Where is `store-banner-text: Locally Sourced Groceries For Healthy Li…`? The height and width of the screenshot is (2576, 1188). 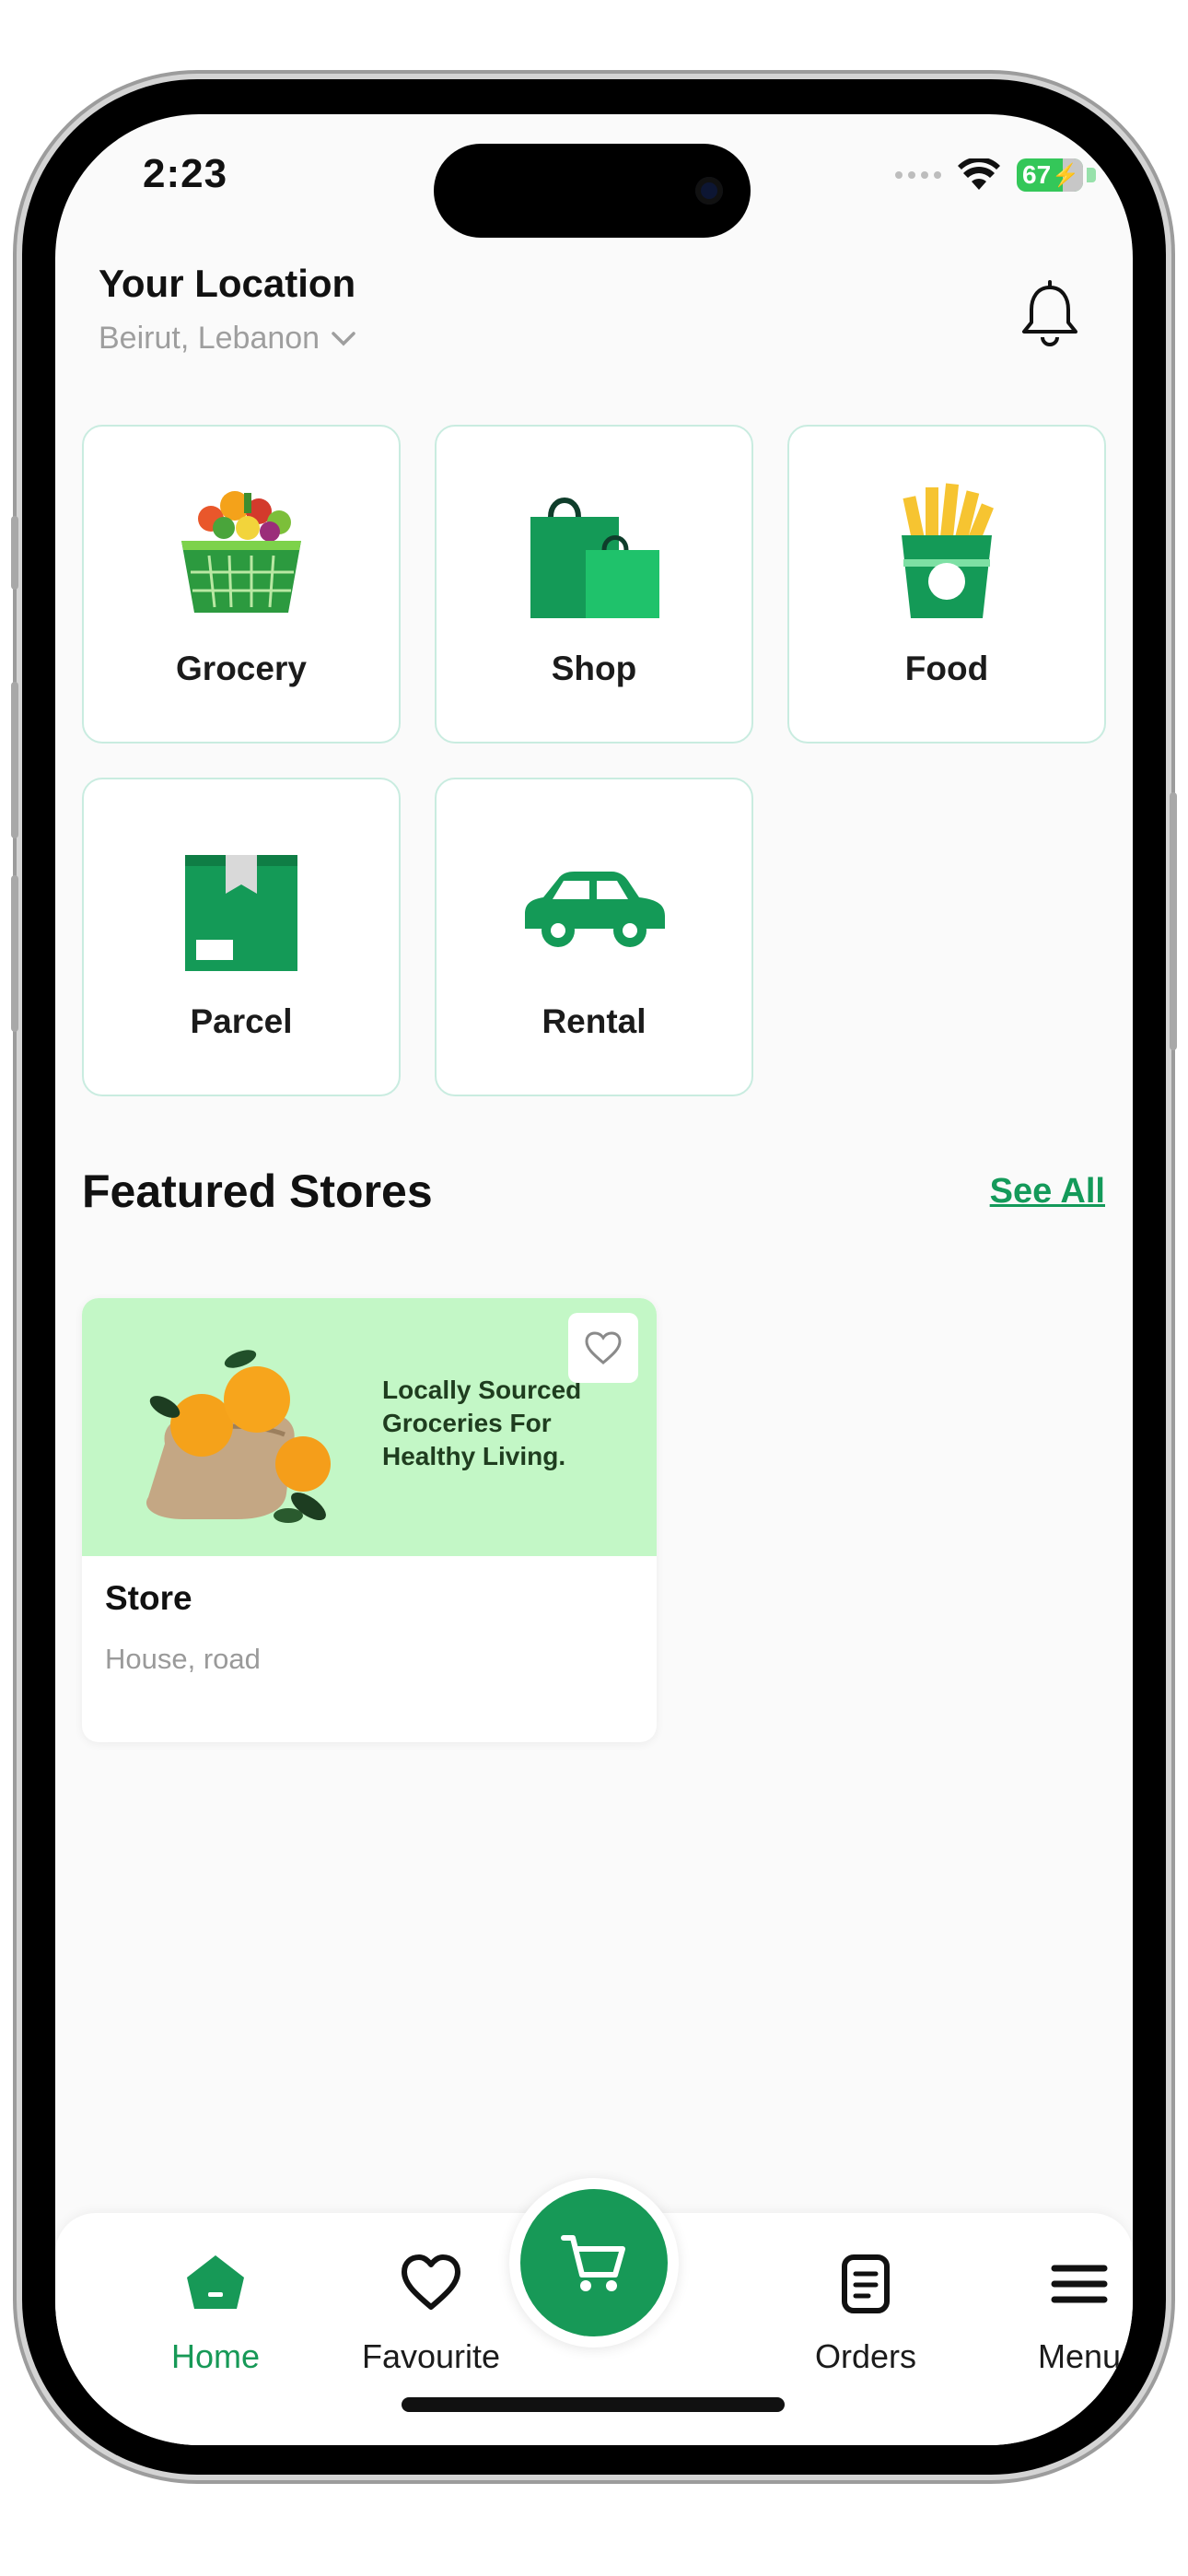
store-banner-text: Locally Sourced Groceries For Healthy Li… is located at coordinates (482, 1423).